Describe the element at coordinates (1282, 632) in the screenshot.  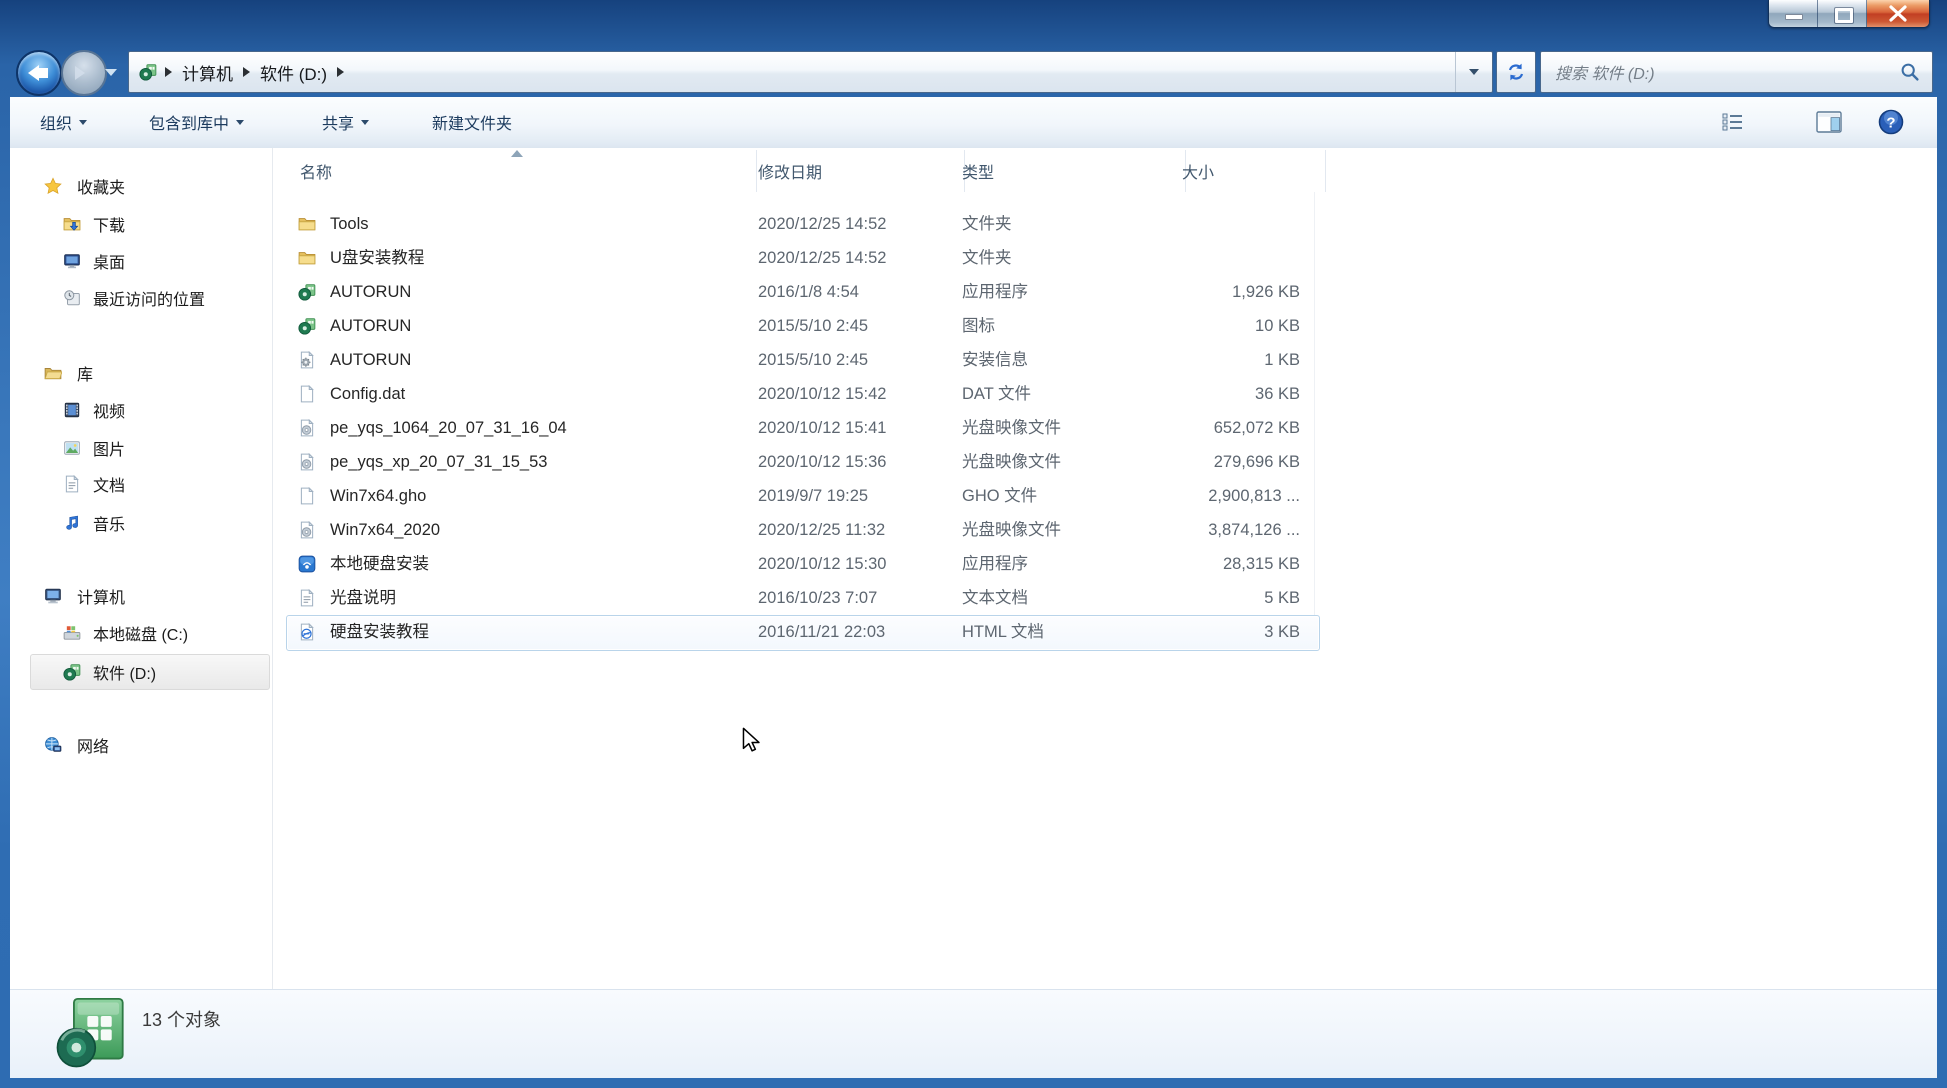
I see `file-size: 3 KB` at that location.